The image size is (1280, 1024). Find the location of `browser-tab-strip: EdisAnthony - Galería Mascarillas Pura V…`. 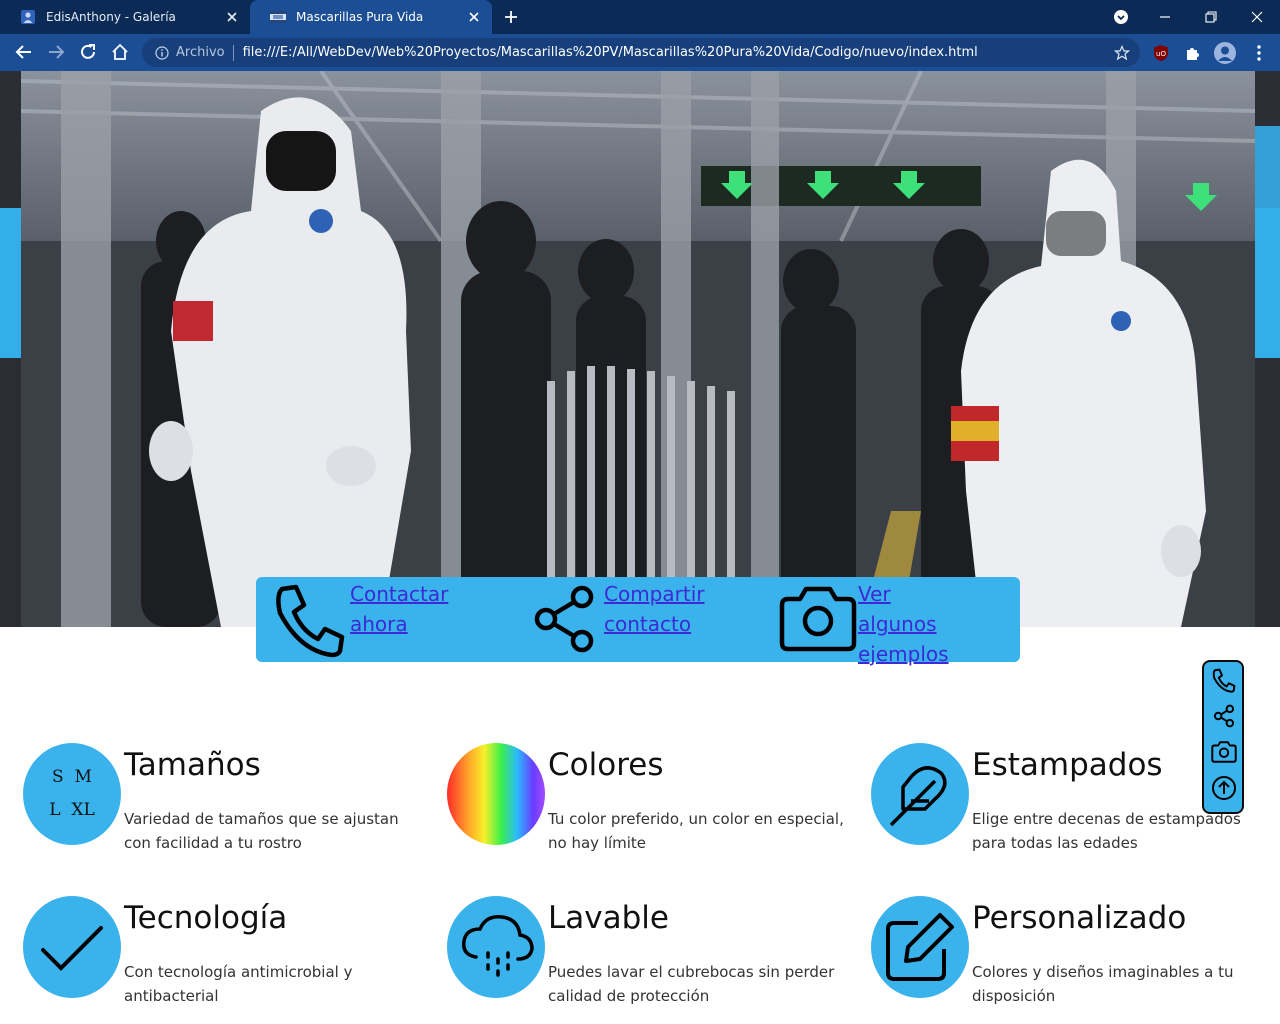

browser-tab-strip: EdisAnthony - Galería Mascarillas Pura V… is located at coordinates (640, 17).